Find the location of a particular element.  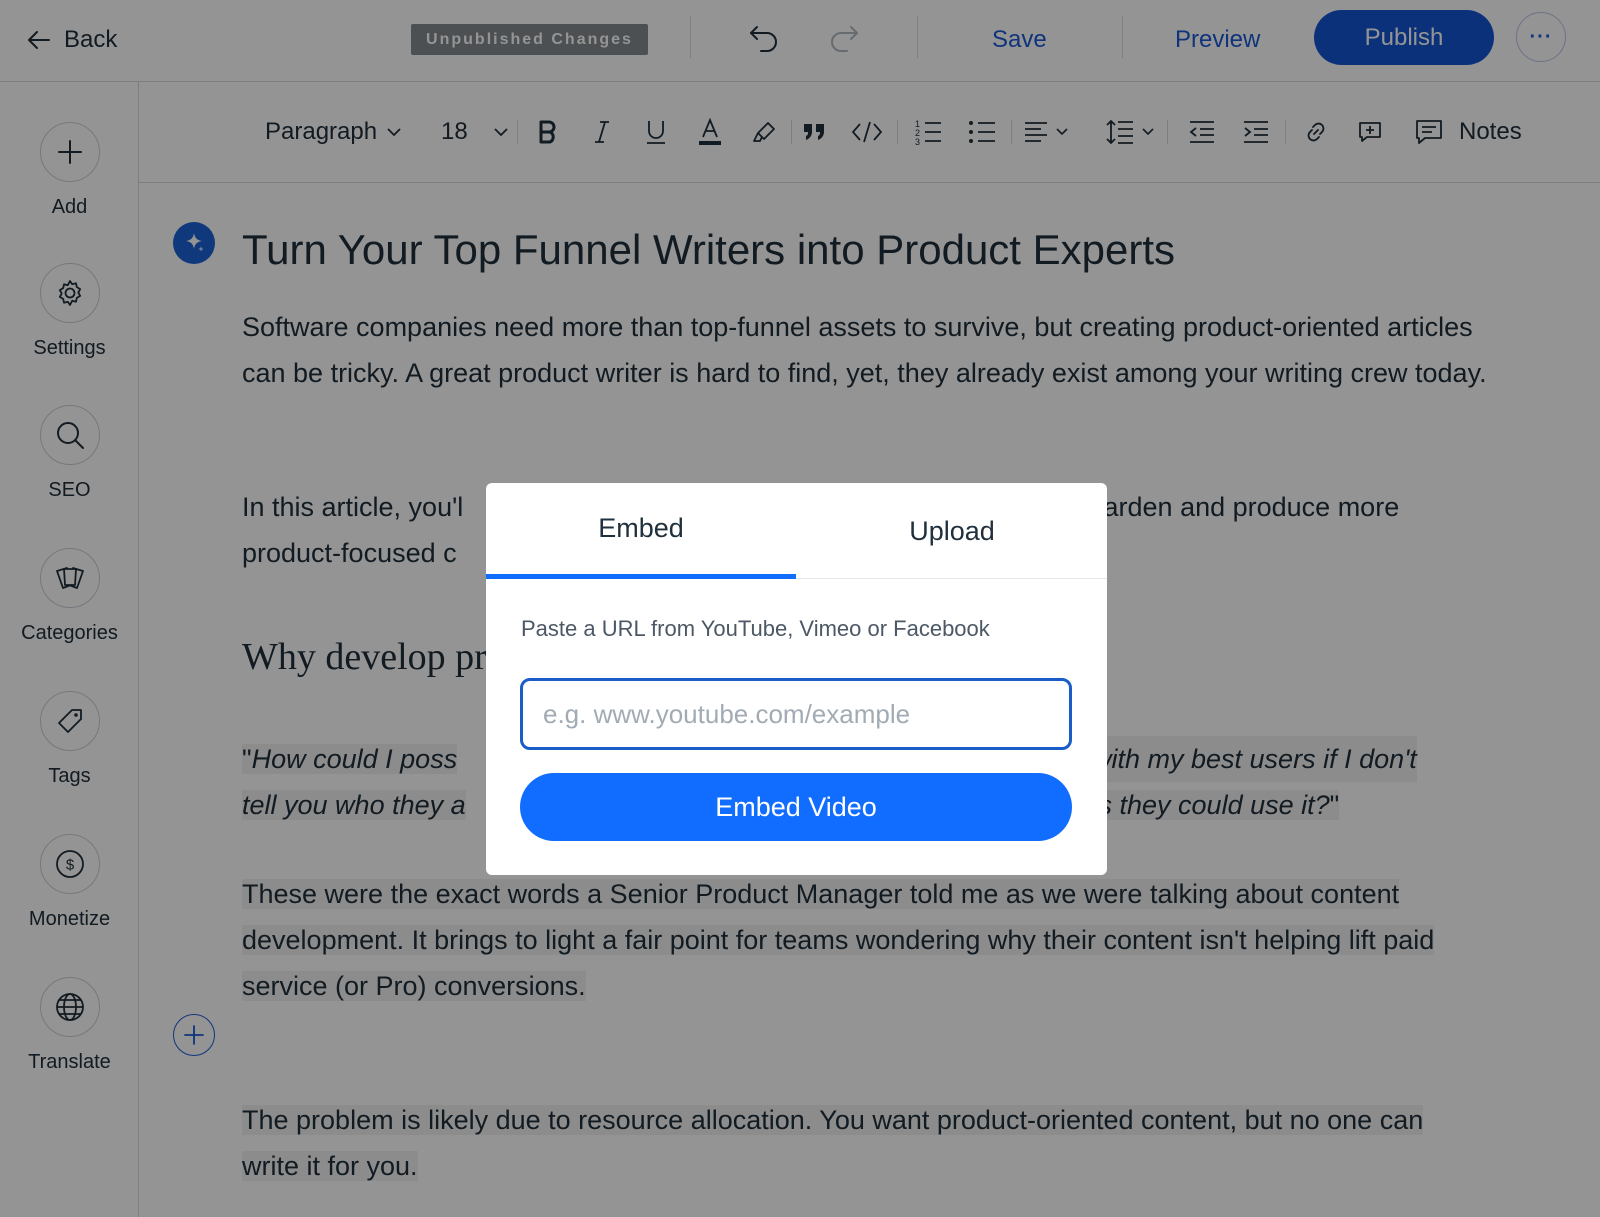

video-url-input is located at coordinates (796, 714).